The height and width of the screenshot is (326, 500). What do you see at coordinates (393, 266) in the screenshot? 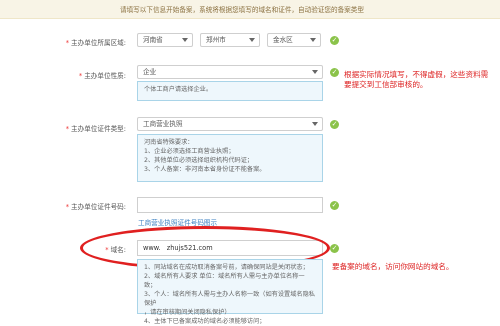
I see `domain-annotation: 要备案的域名，访问你网站的域名。` at bounding box center [393, 266].